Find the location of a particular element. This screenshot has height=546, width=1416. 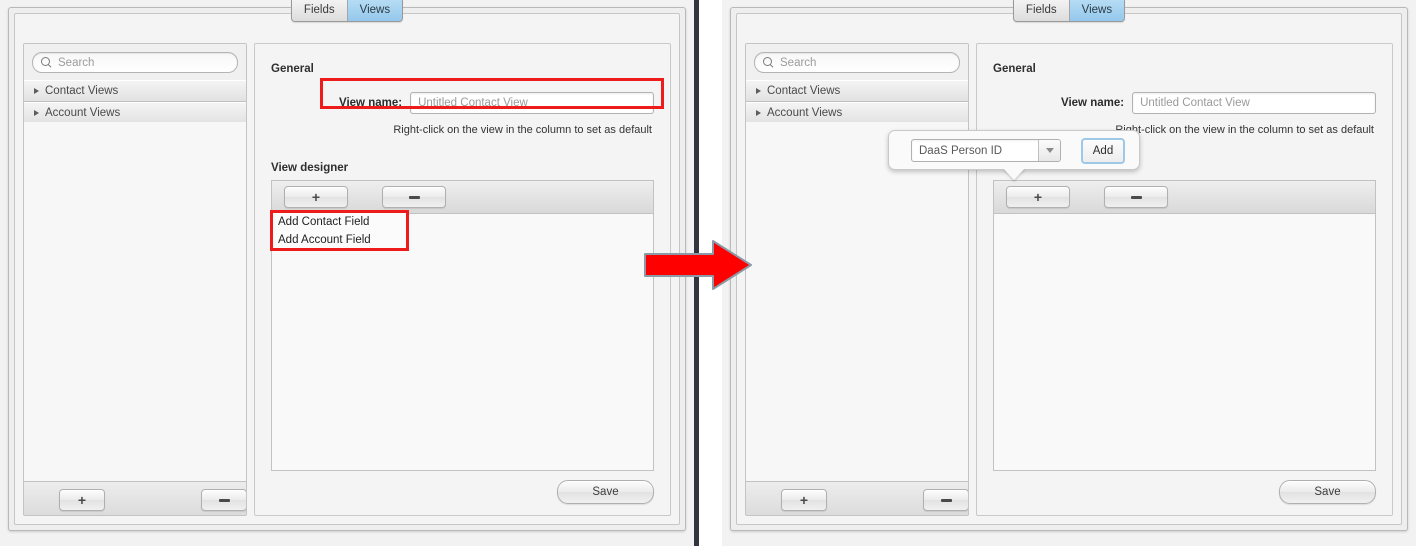

designer-remove-field-button-right is located at coordinates (1136, 197).